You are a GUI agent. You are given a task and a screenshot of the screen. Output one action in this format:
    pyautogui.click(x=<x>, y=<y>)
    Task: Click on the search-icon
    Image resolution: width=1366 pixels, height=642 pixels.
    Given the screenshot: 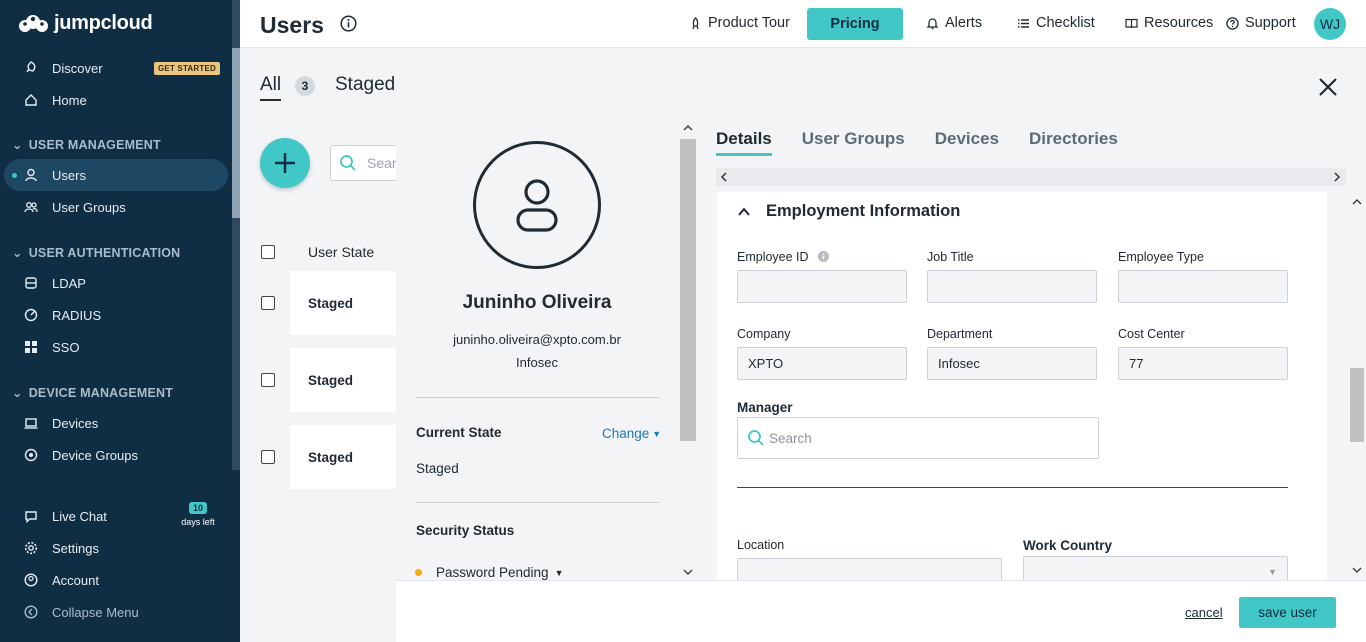 What is the action you would take?
    pyautogui.click(x=348, y=163)
    